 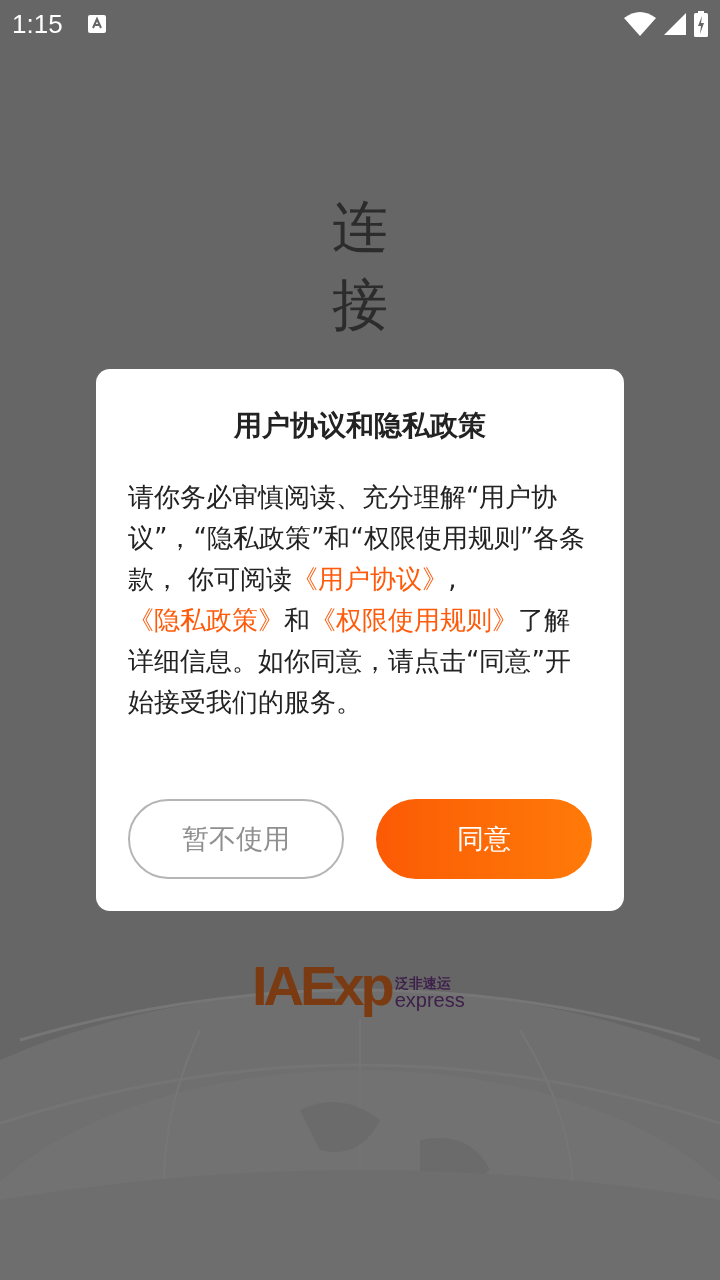 What do you see at coordinates (96, 24) in the screenshot?
I see `keyboard-notification-icon` at bounding box center [96, 24].